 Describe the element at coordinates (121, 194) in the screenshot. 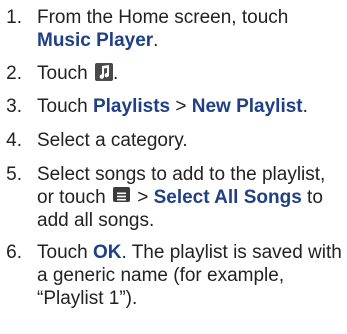

I see `menu-icon` at that location.